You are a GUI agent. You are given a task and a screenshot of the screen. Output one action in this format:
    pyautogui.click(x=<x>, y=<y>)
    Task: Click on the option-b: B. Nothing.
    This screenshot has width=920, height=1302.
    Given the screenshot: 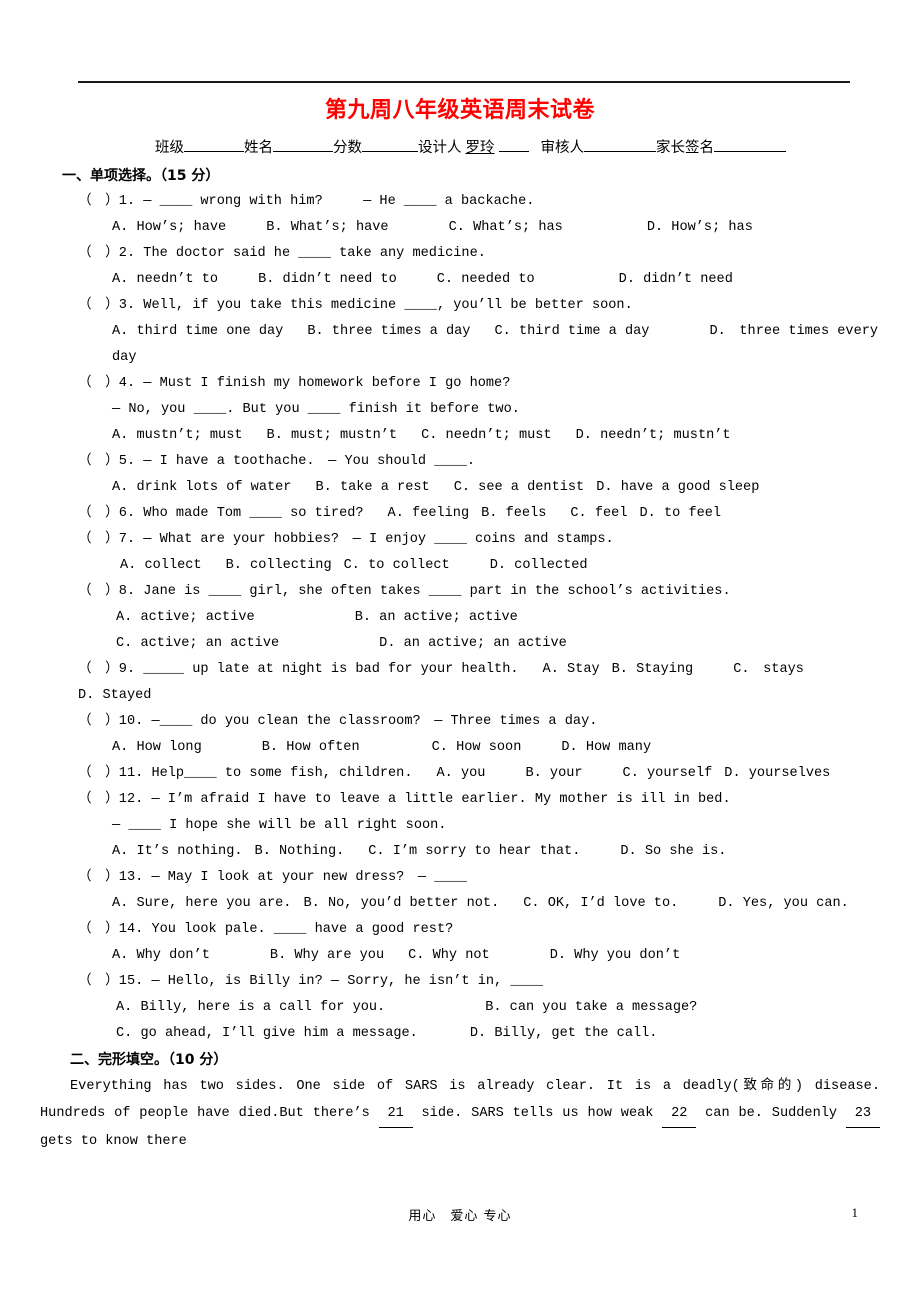 What is the action you would take?
    pyautogui.click(x=300, y=851)
    